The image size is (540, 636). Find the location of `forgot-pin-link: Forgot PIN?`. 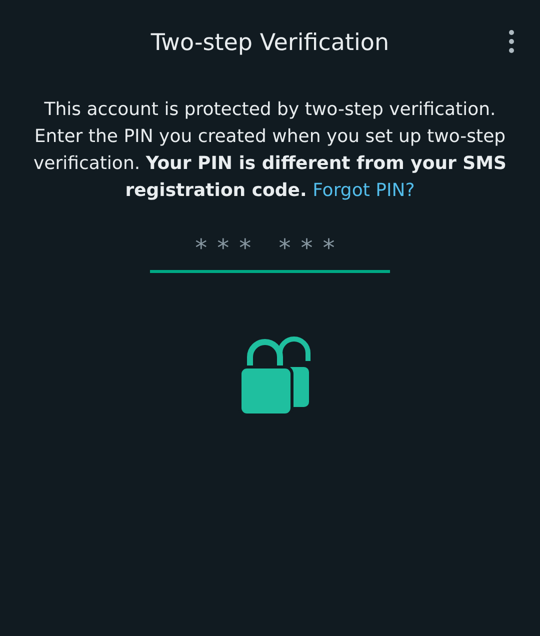

forgot-pin-link: Forgot PIN? is located at coordinates (363, 190).